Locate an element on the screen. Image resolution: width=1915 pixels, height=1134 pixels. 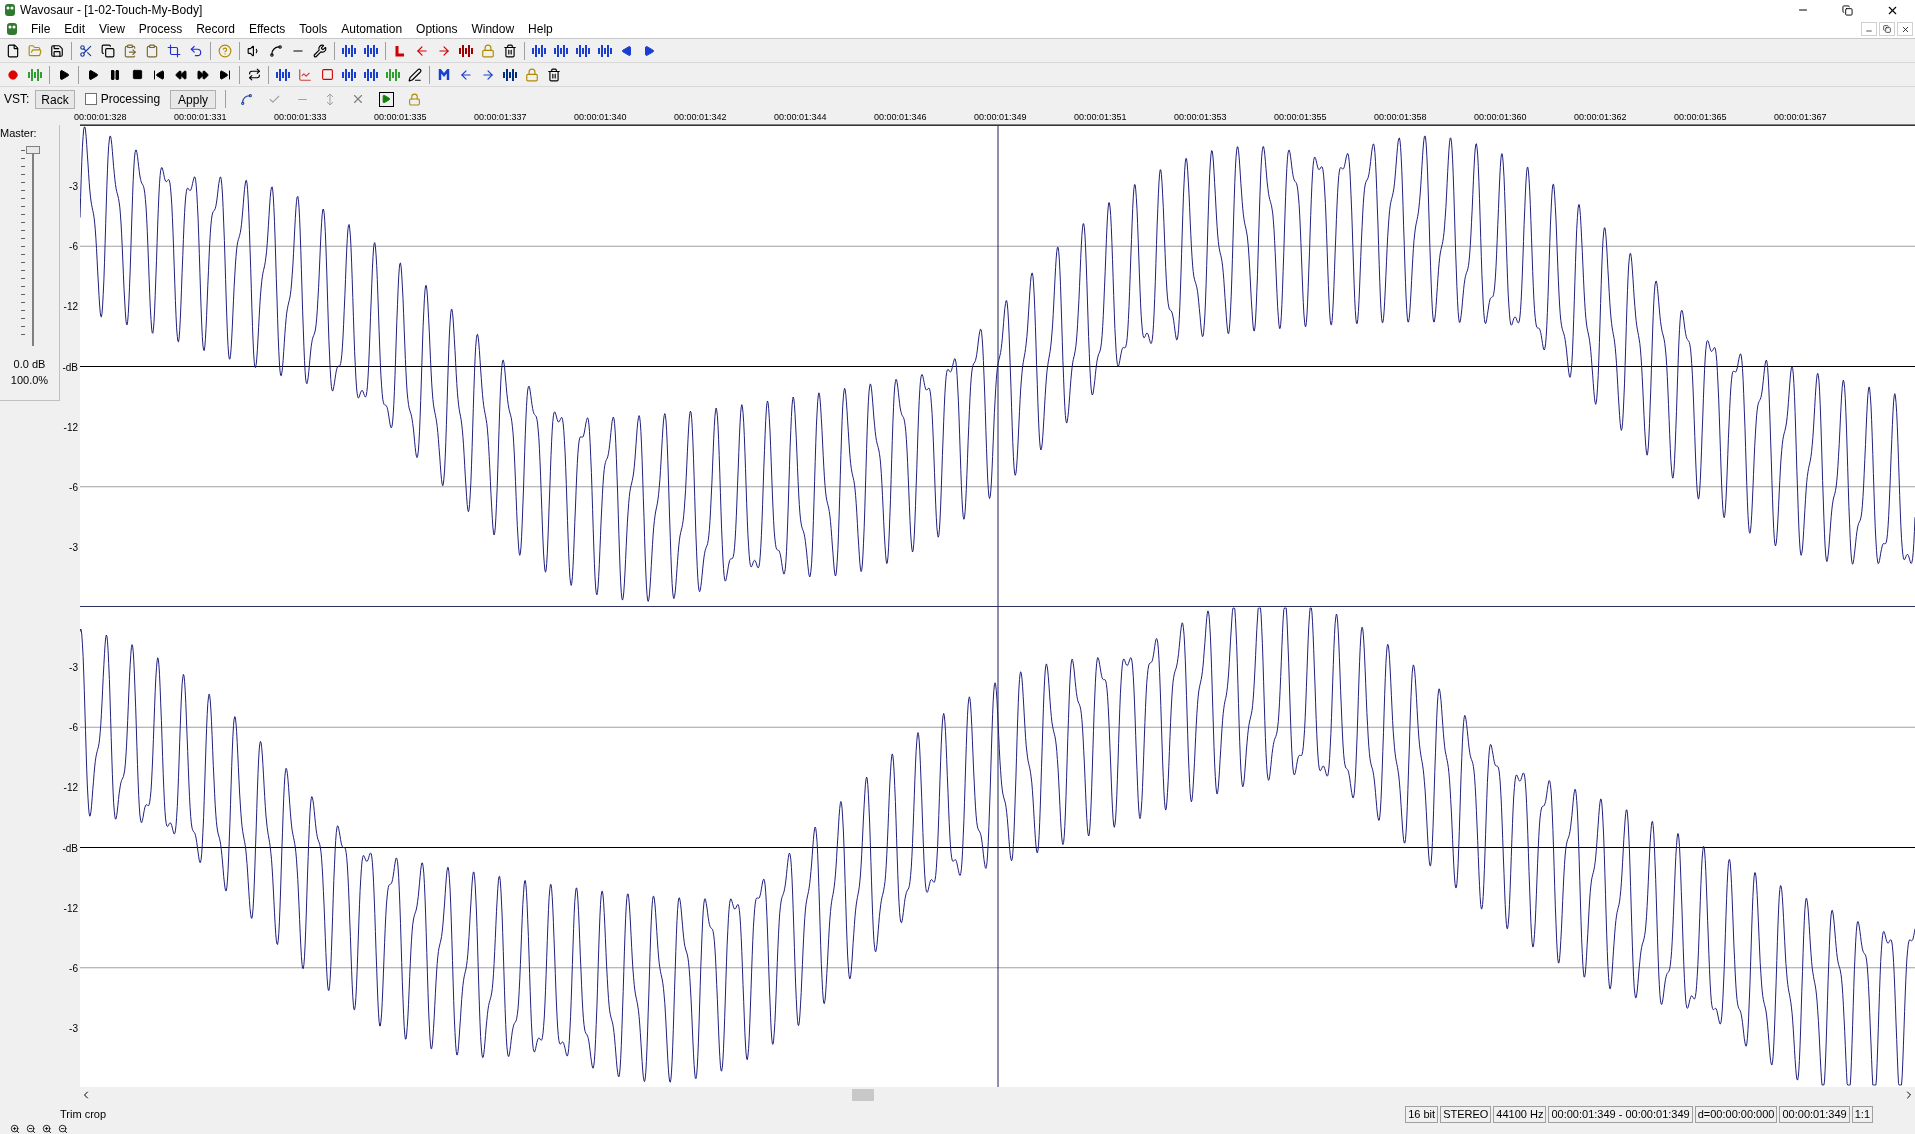
child-close-button is located at coordinates (1905, 29).